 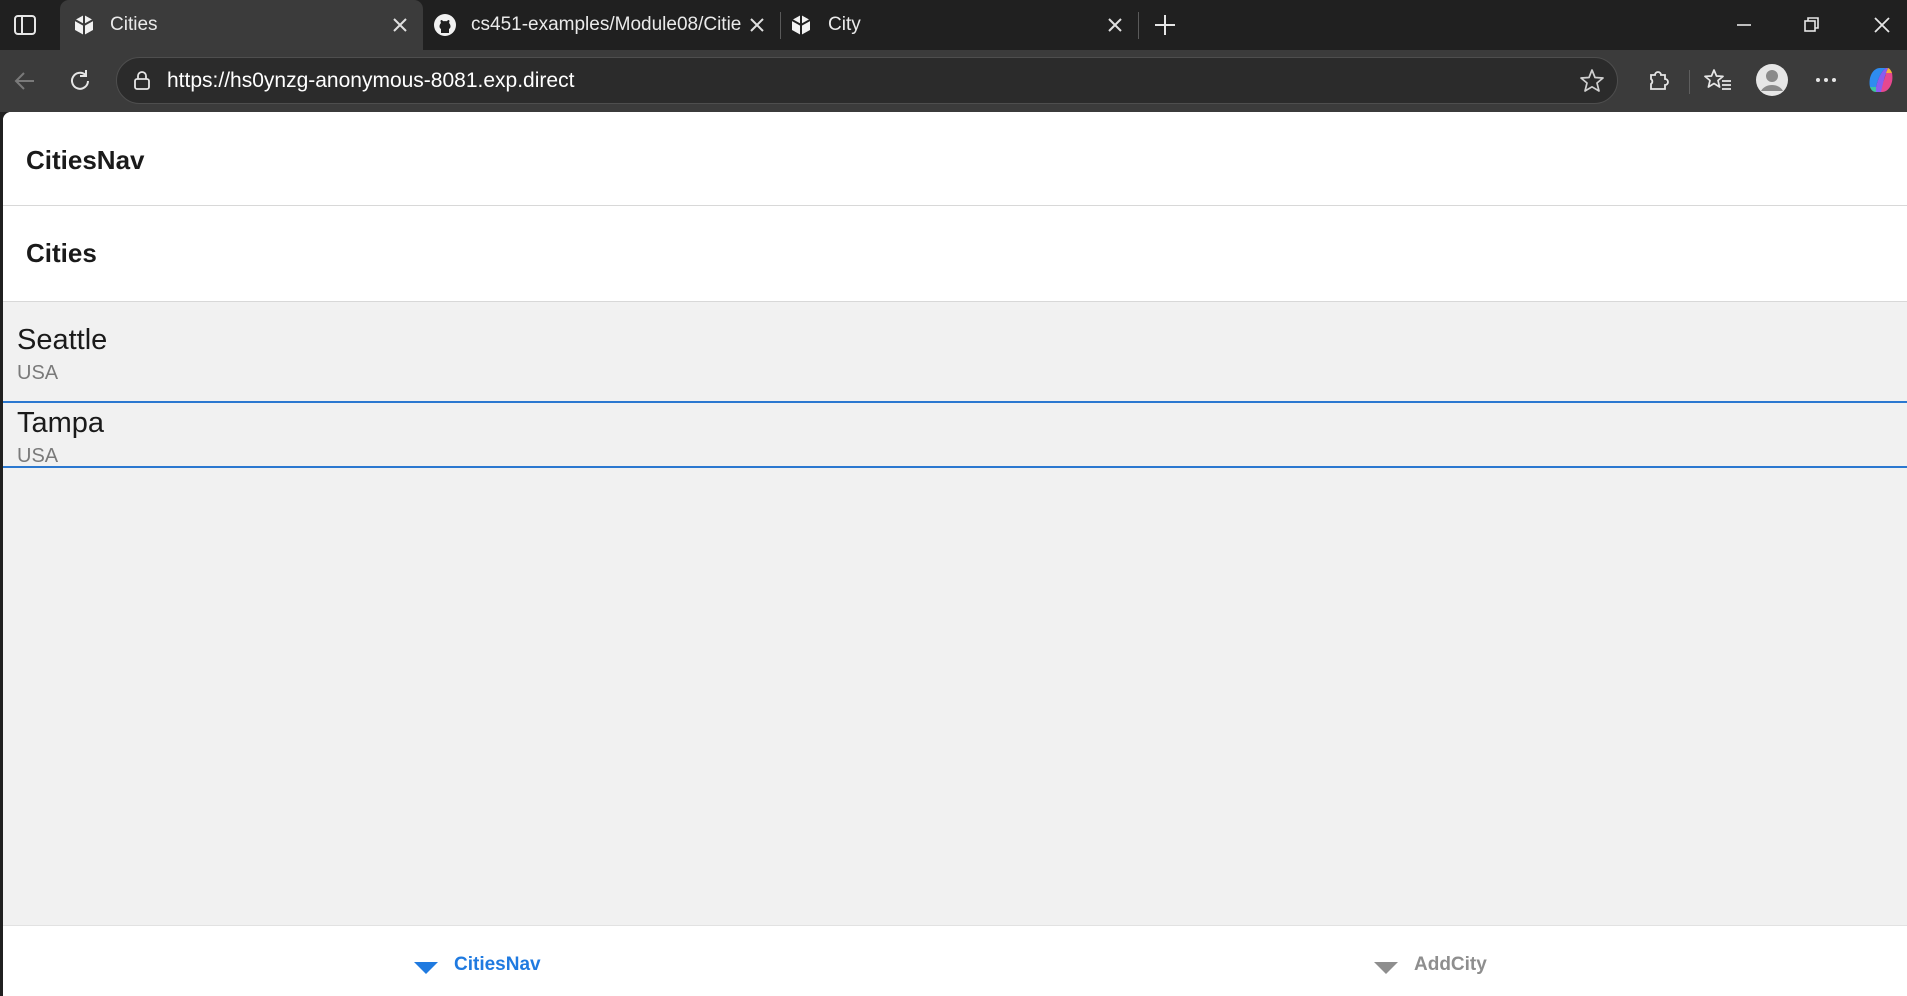 What do you see at coordinates (1165, 25) in the screenshot?
I see `new-tab-button` at bounding box center [1165, 25].